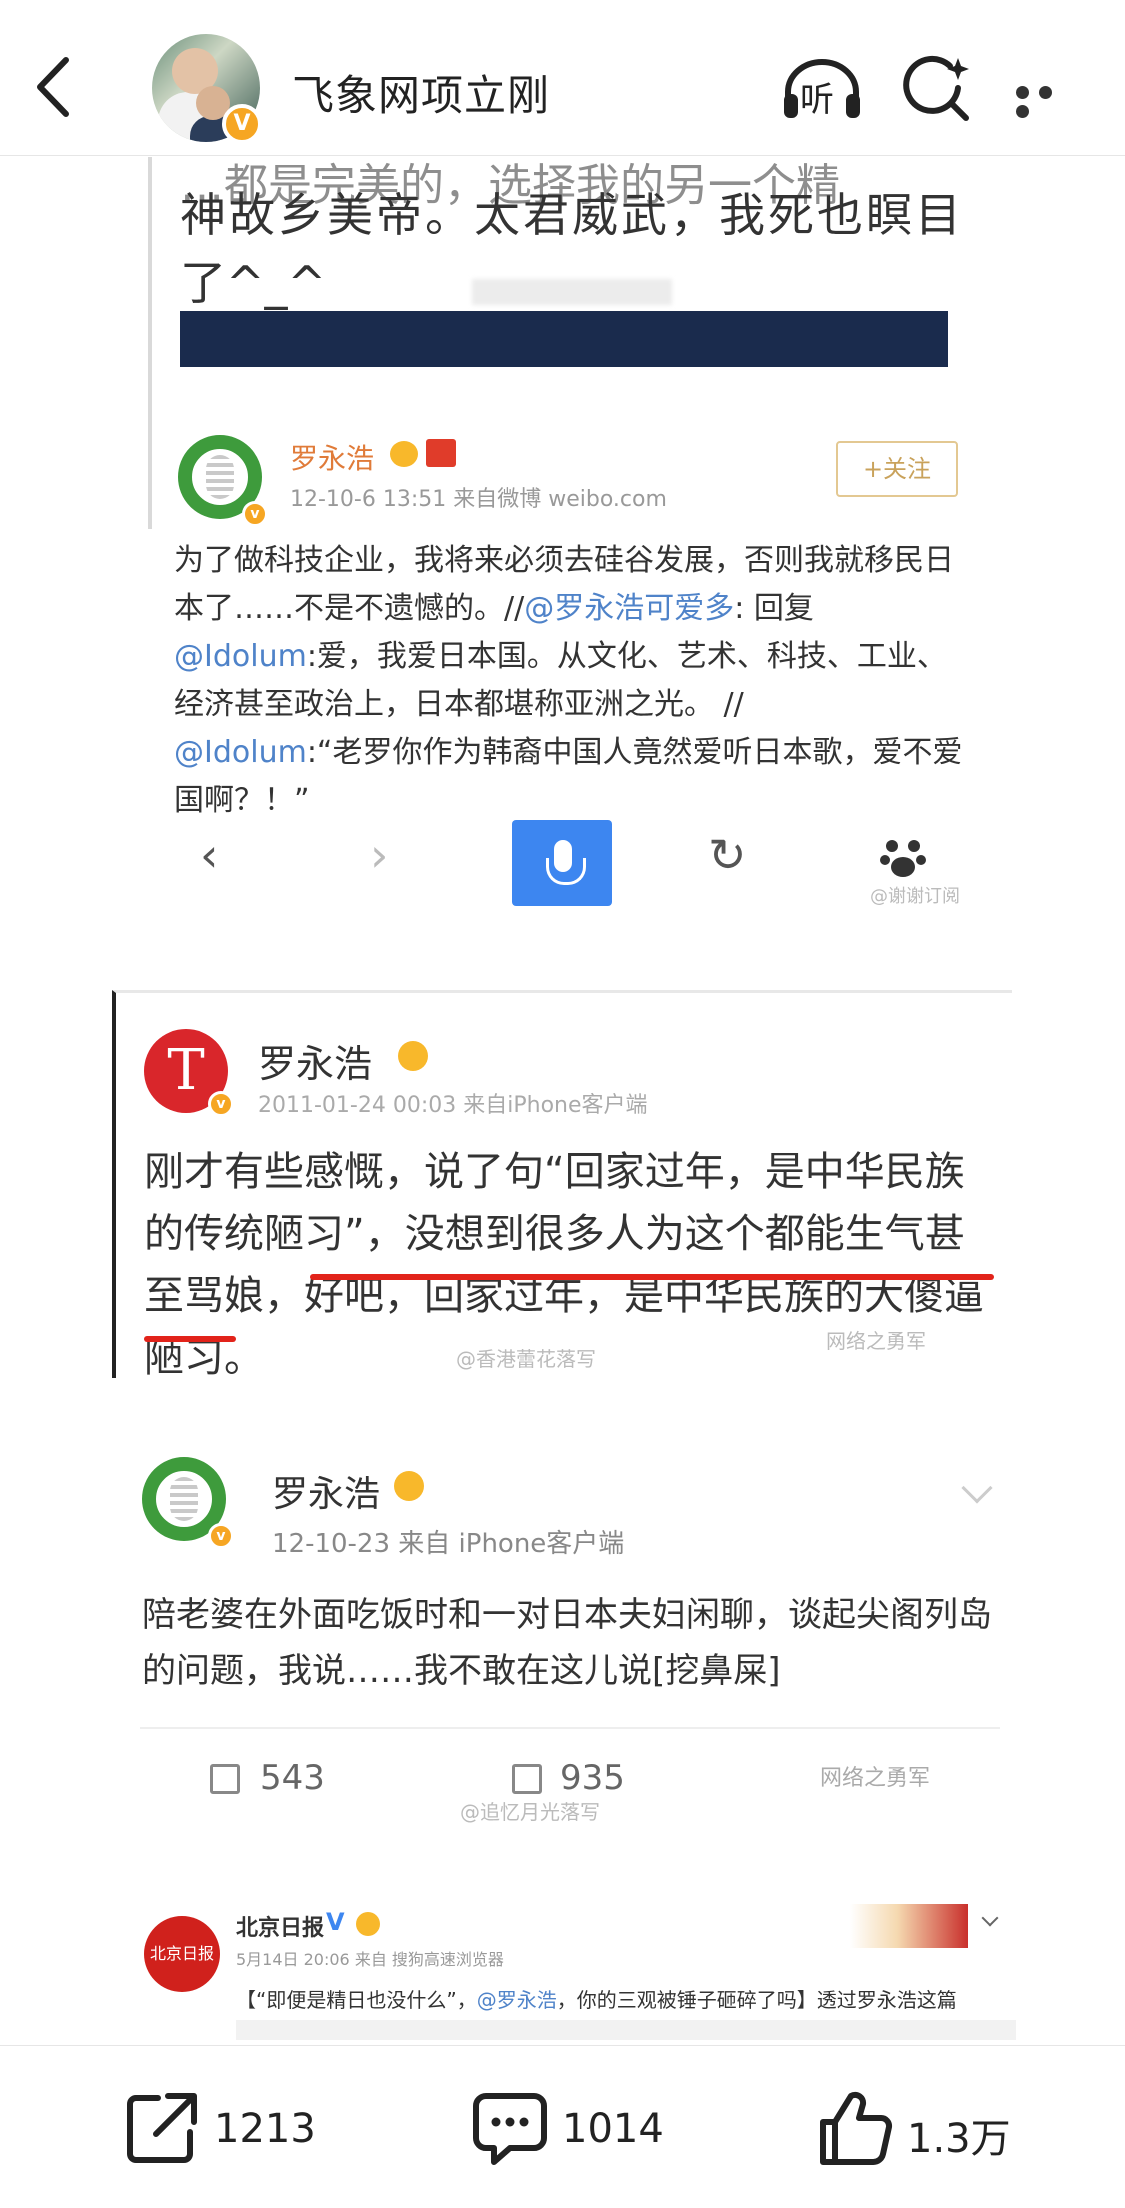 The width and height of the screenshot is (1125, 2208). Describe the element at coordinates (162, 2128) in the screenshot. I see `share-icon` at that location.